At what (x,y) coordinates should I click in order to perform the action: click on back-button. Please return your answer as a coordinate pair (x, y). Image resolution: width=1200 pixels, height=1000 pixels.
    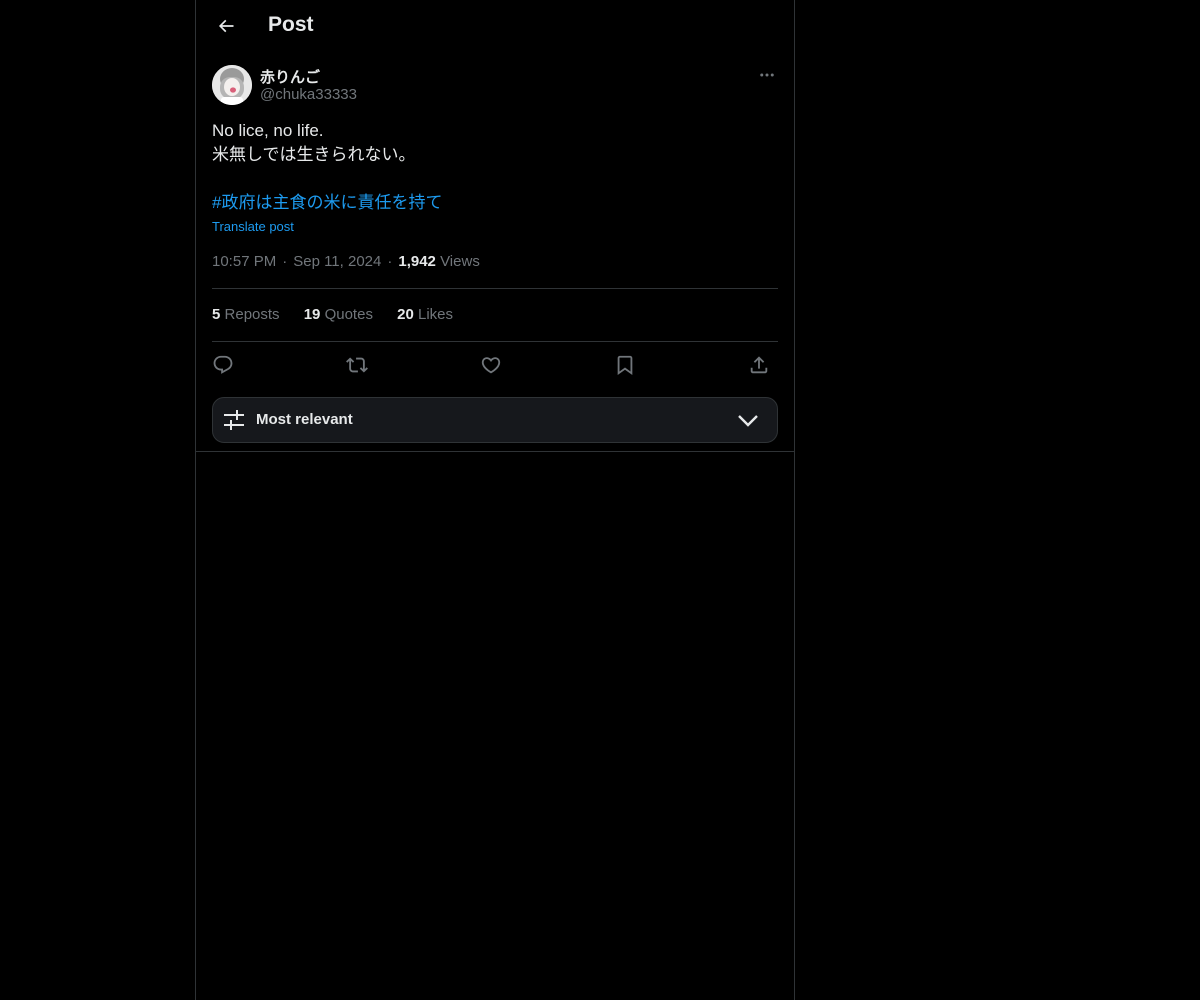
    Looking at the image, I should click on (226, 26).